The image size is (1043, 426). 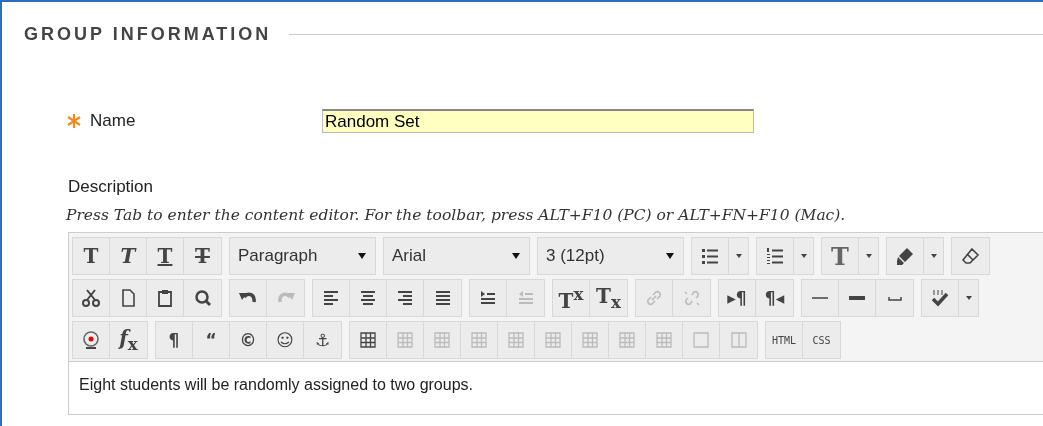 I want to click on symbol-button: ©, so click(x=248, y=340).